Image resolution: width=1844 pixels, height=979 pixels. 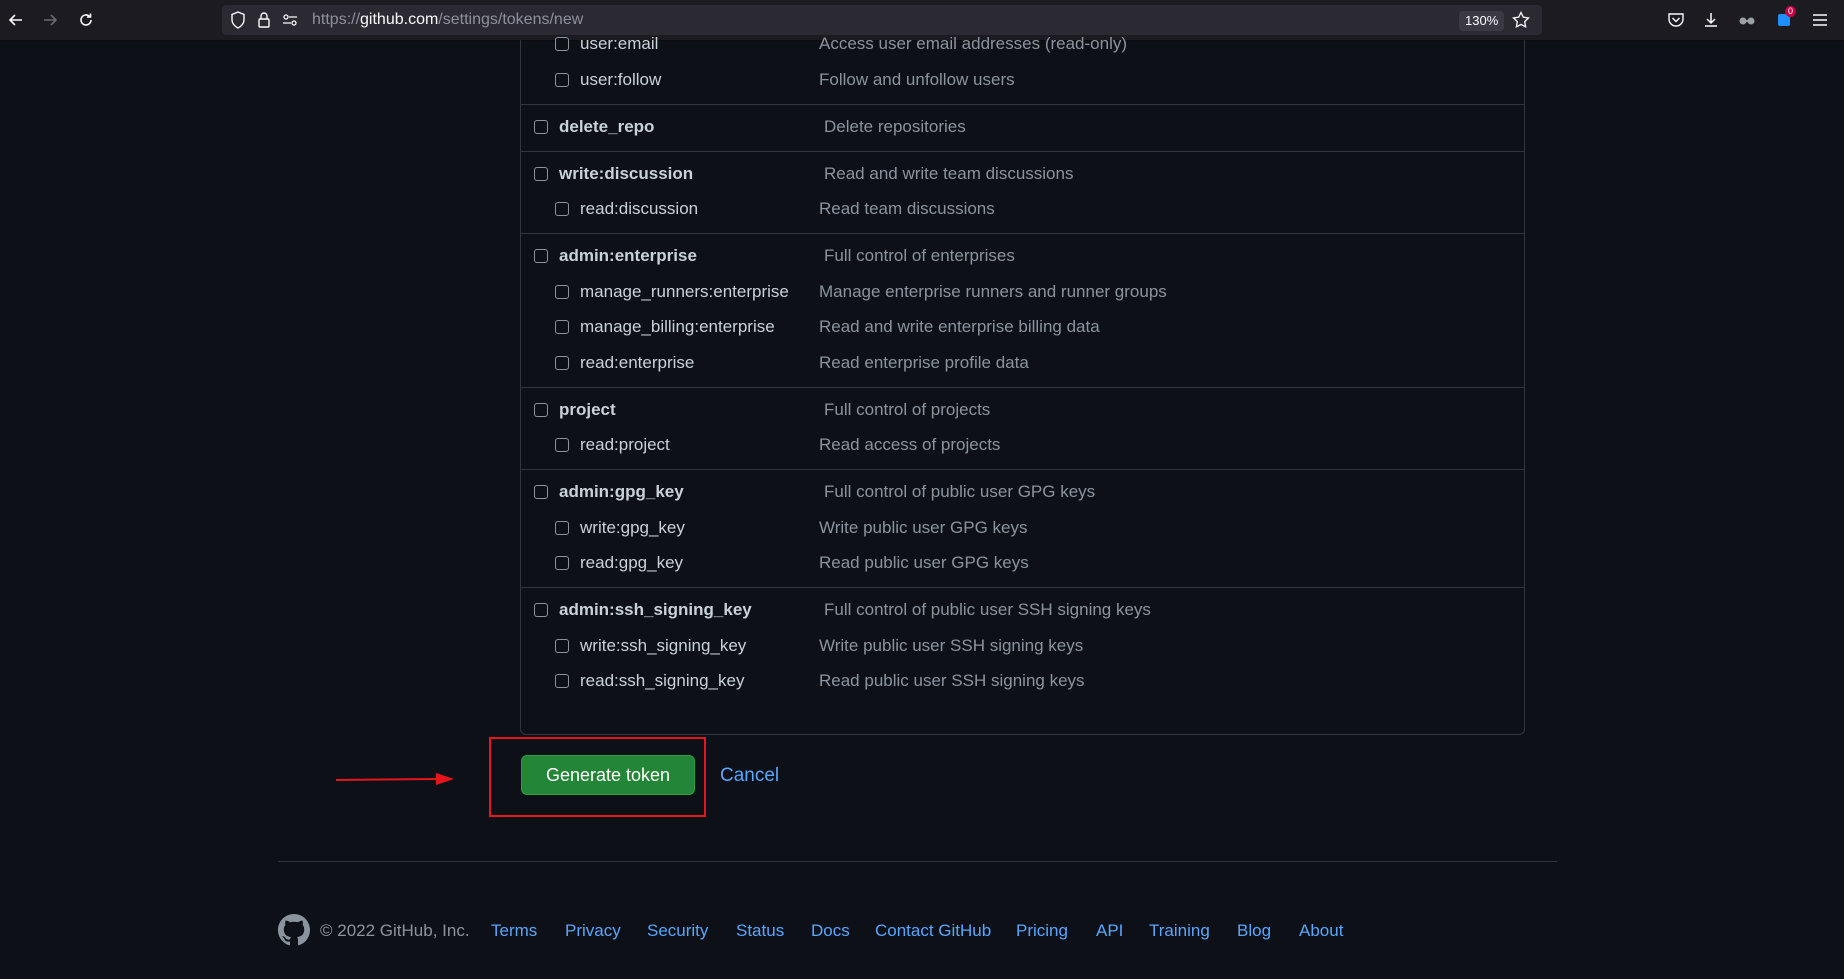 What do you see at coordinates (290, 22) in the screenshot?
I see `permissions-icon` at bounding box center [290, 22].